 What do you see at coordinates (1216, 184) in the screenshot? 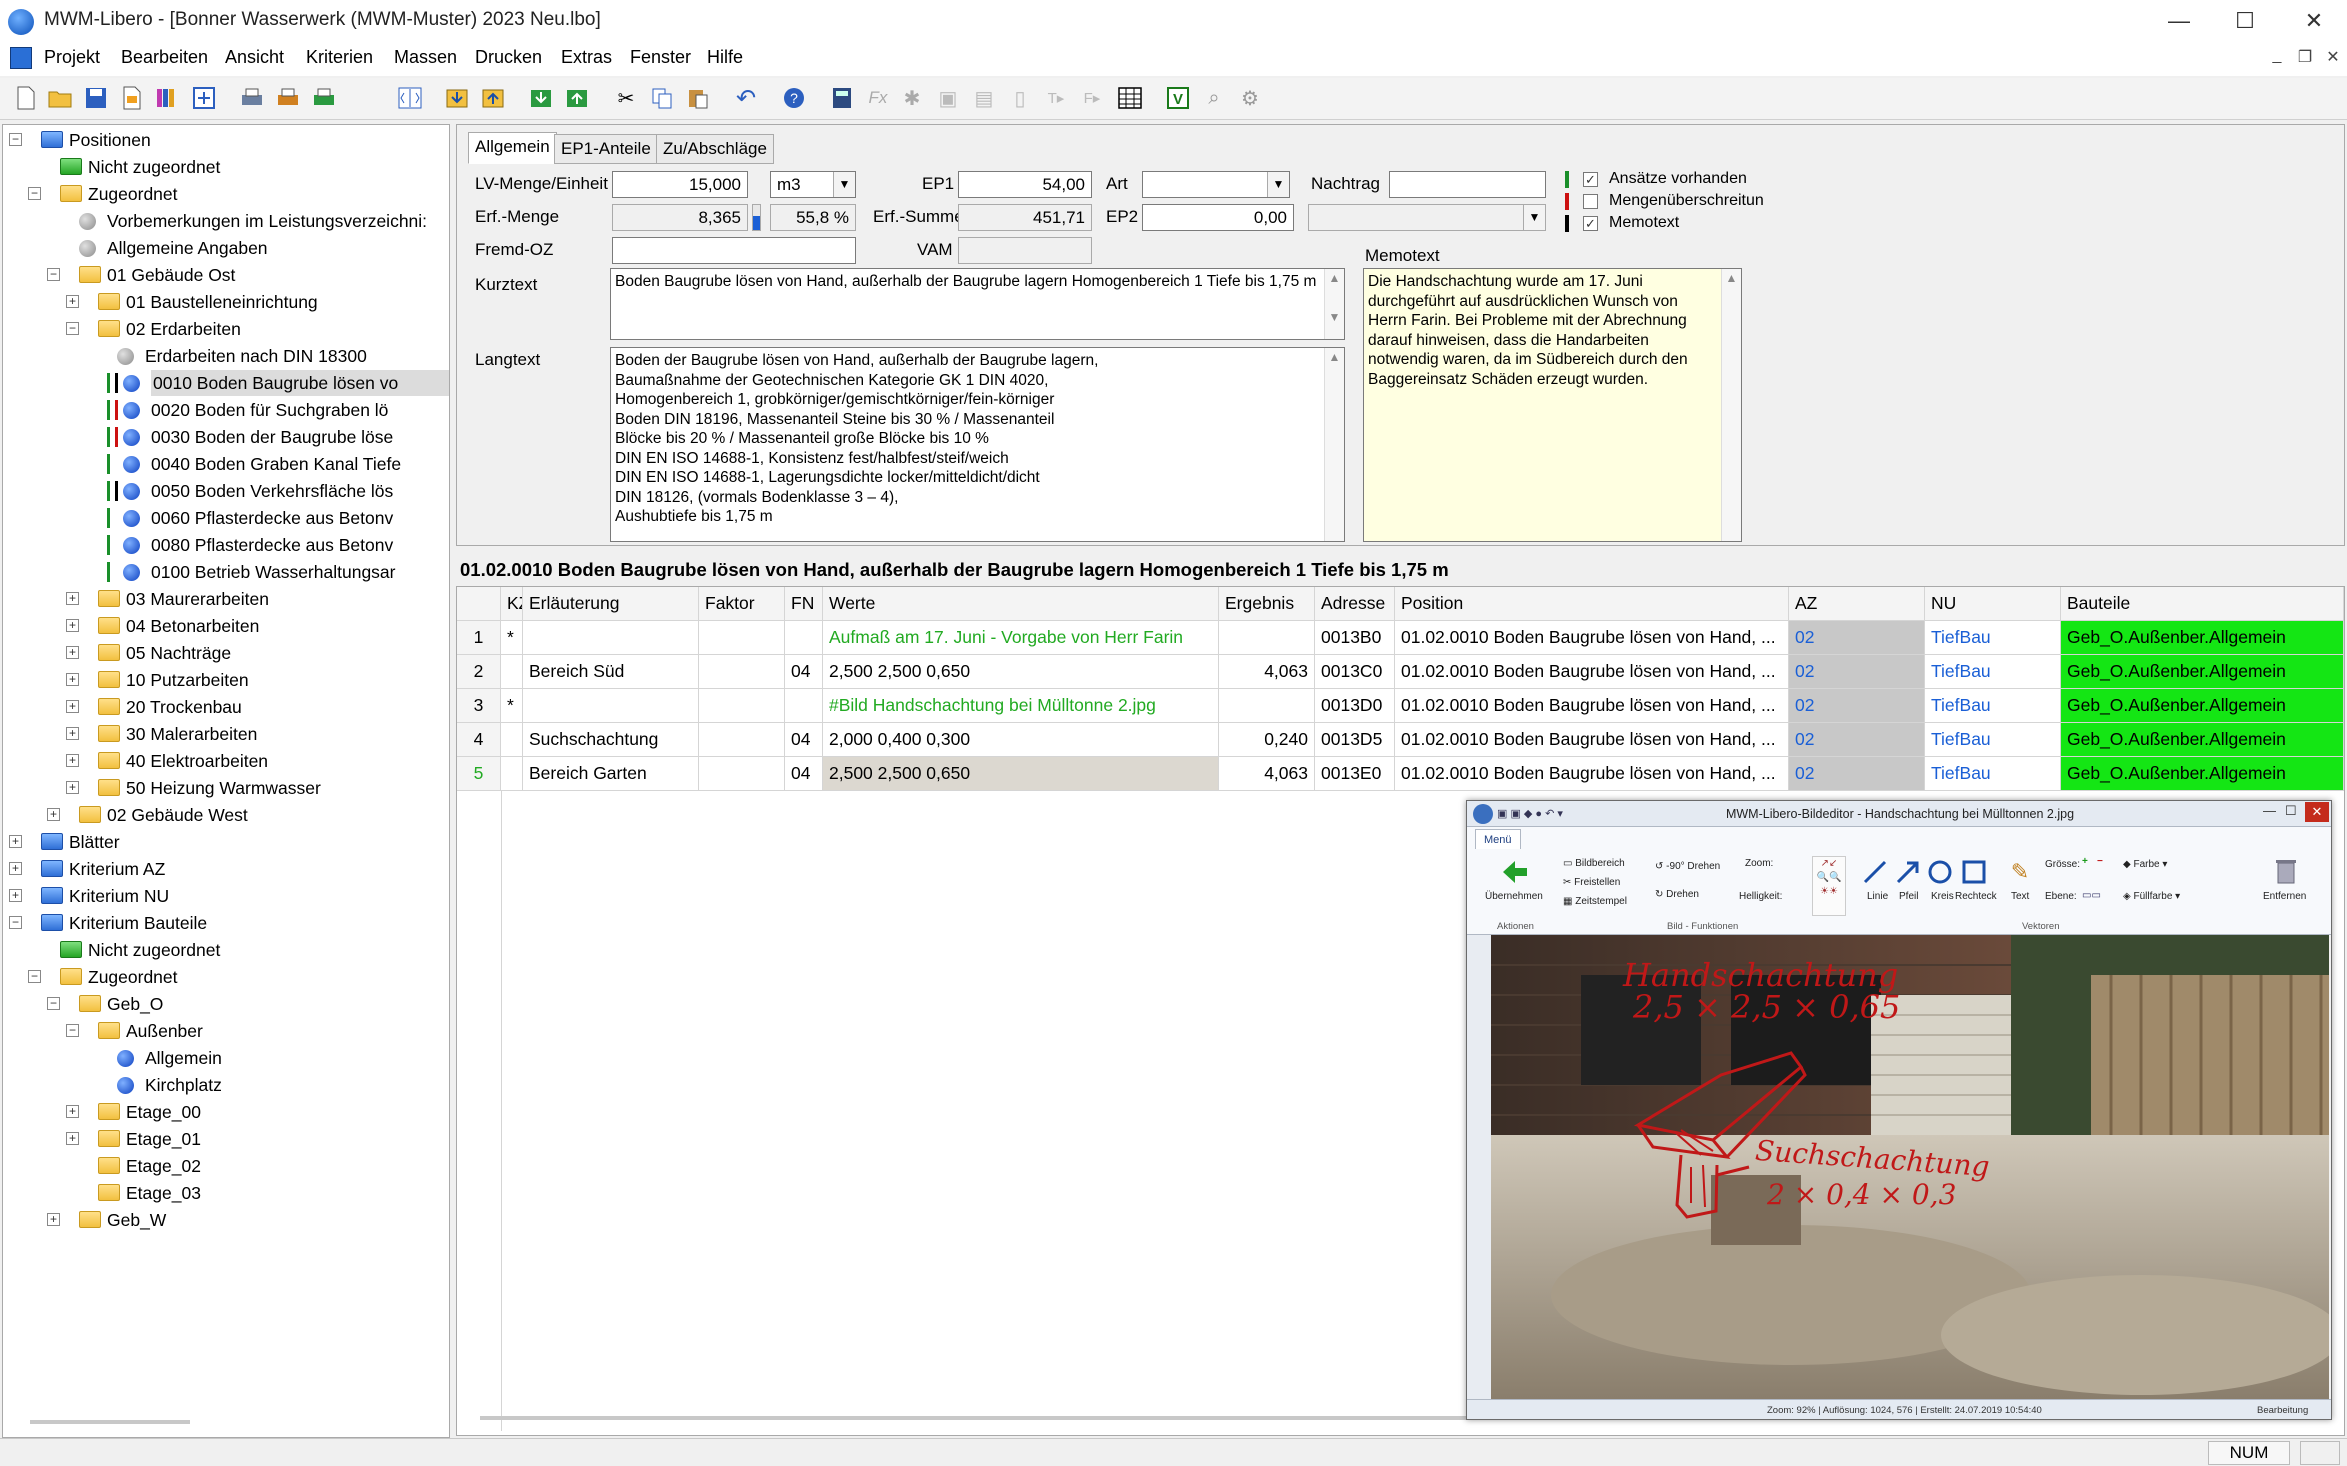
I see `art-select: ▼` at bounding box center [1216, 184].